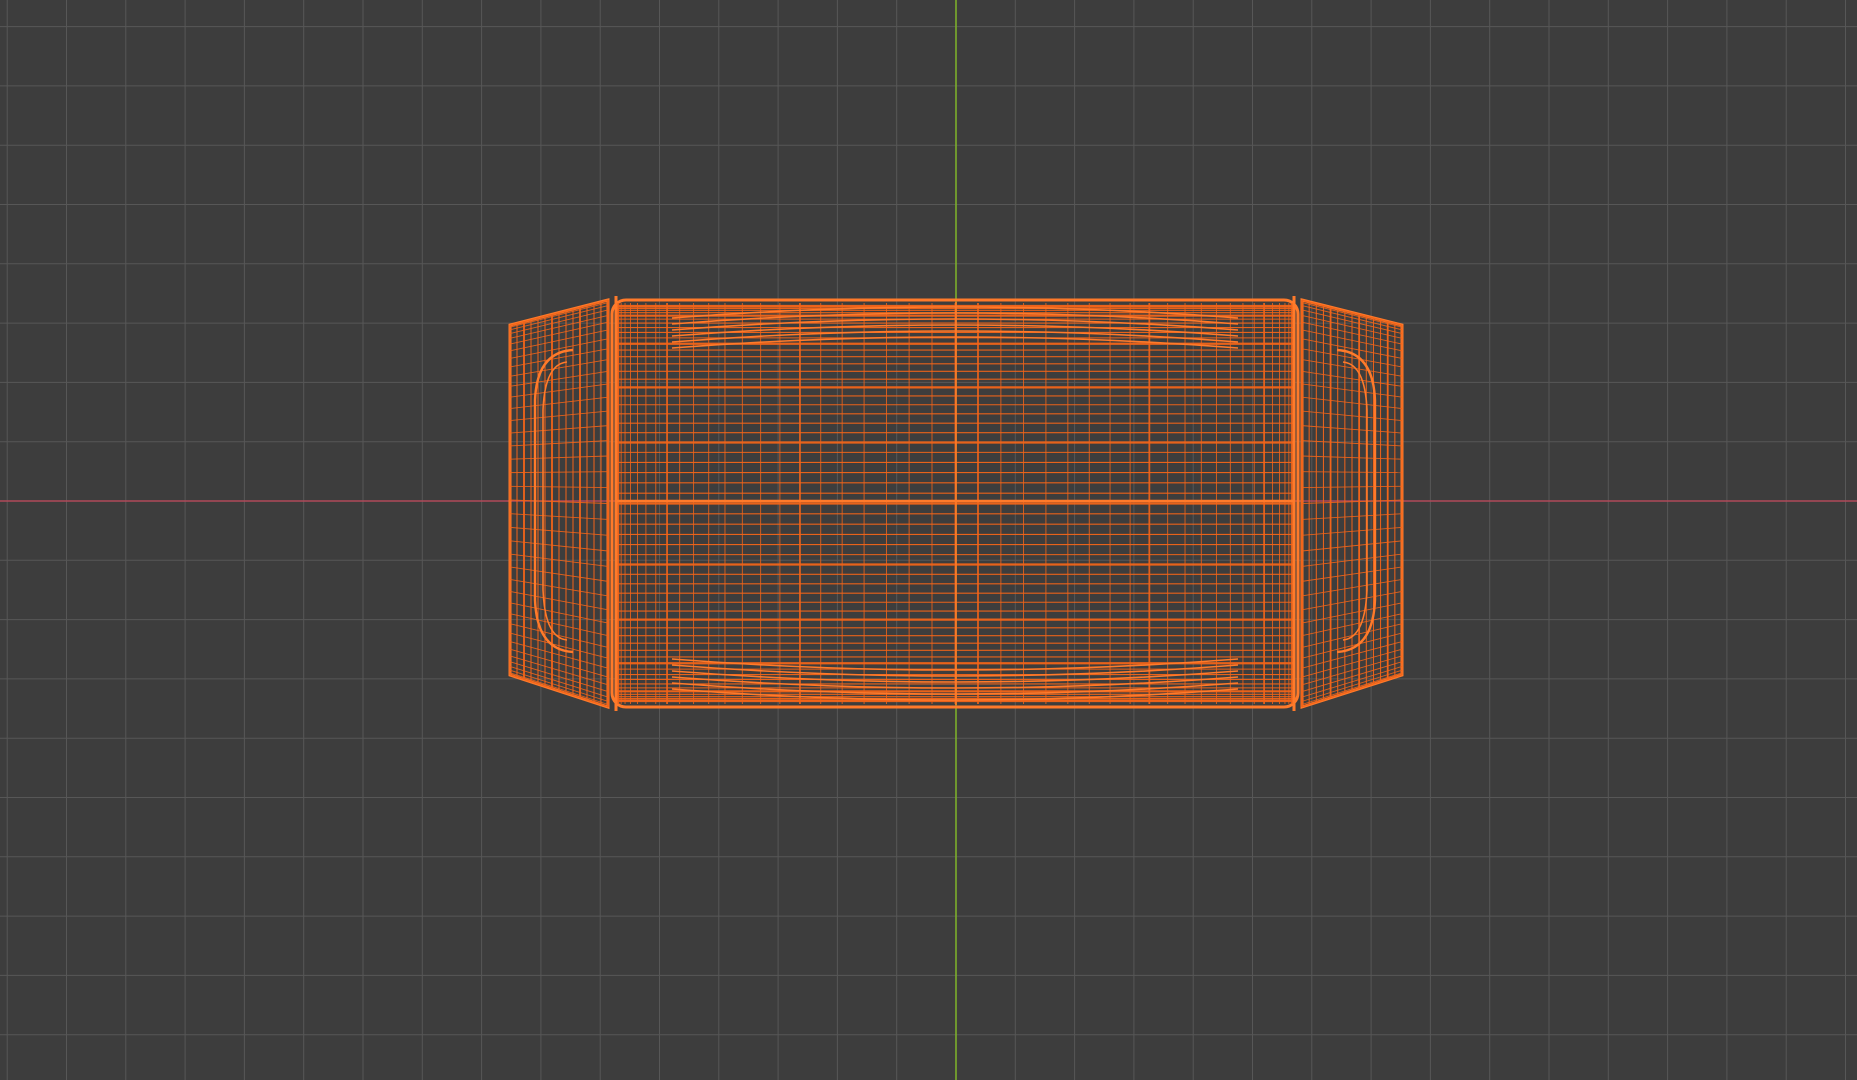 The height and width of the screenshot is (1080, 1857). Describe the element at coordinates (1348, 503) in the screenshot. I see `mesh-end-cap-right` at that location.